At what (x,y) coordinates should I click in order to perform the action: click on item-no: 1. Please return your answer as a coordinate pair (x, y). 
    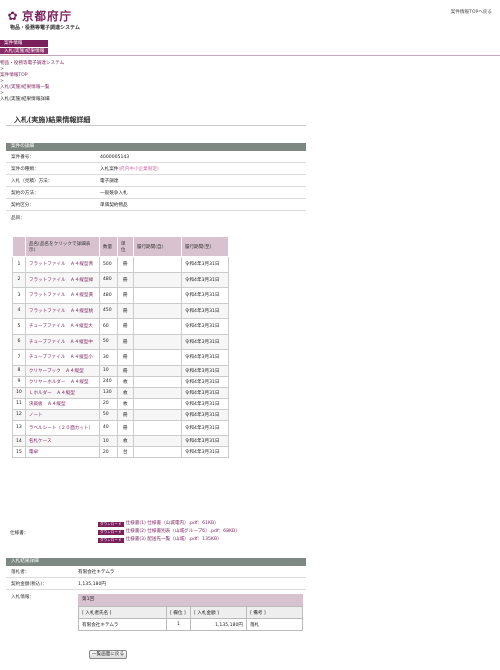
    Looking at the image, I should click on (19, 264).